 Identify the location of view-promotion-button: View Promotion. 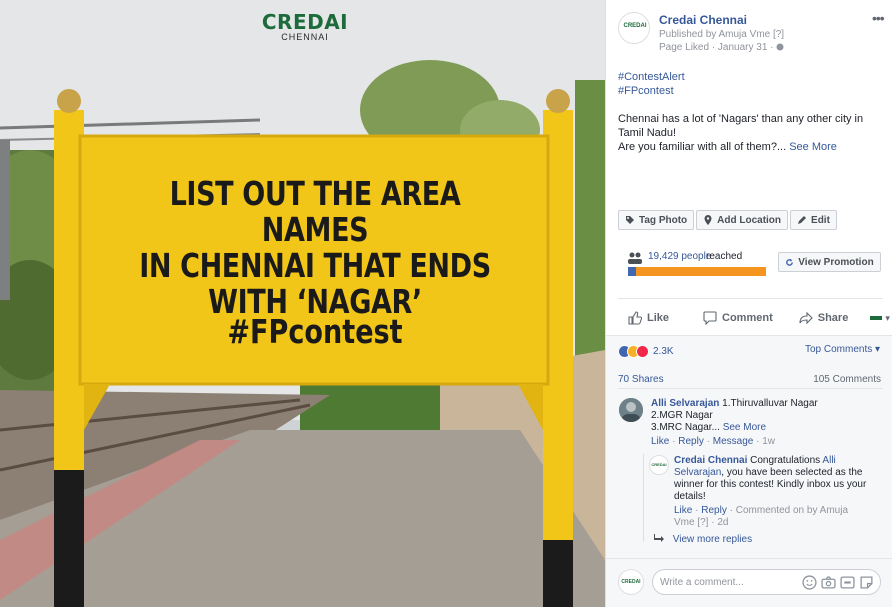
(829, 262).